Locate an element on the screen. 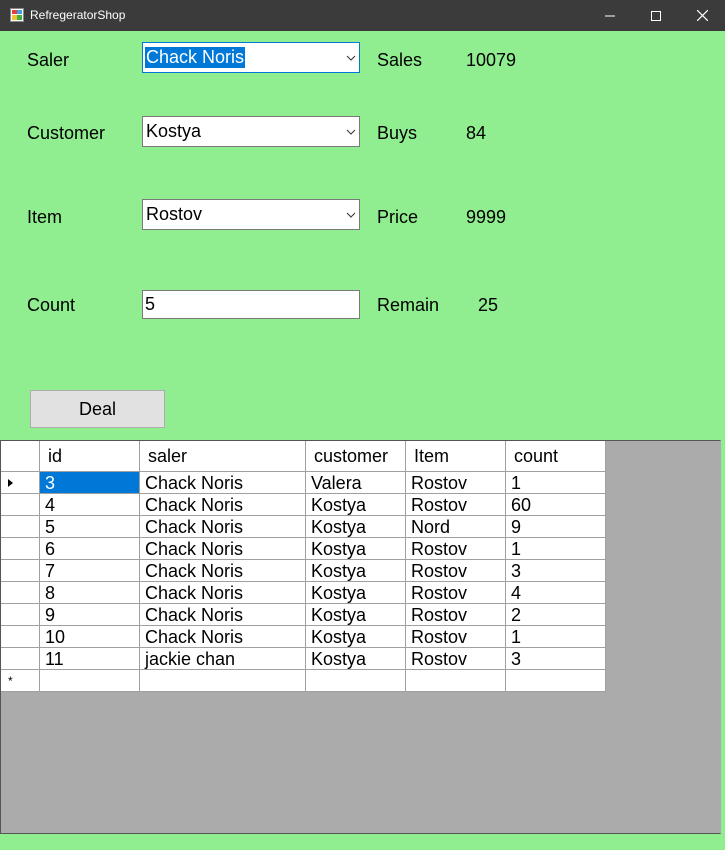 This screenshot has width=725, height=850. column-header-id: id is located at coordinates (90, 456).